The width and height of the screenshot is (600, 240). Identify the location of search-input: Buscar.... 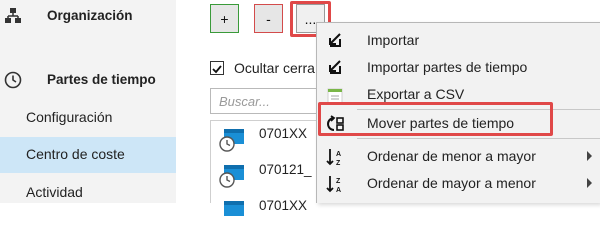
(270, 101).